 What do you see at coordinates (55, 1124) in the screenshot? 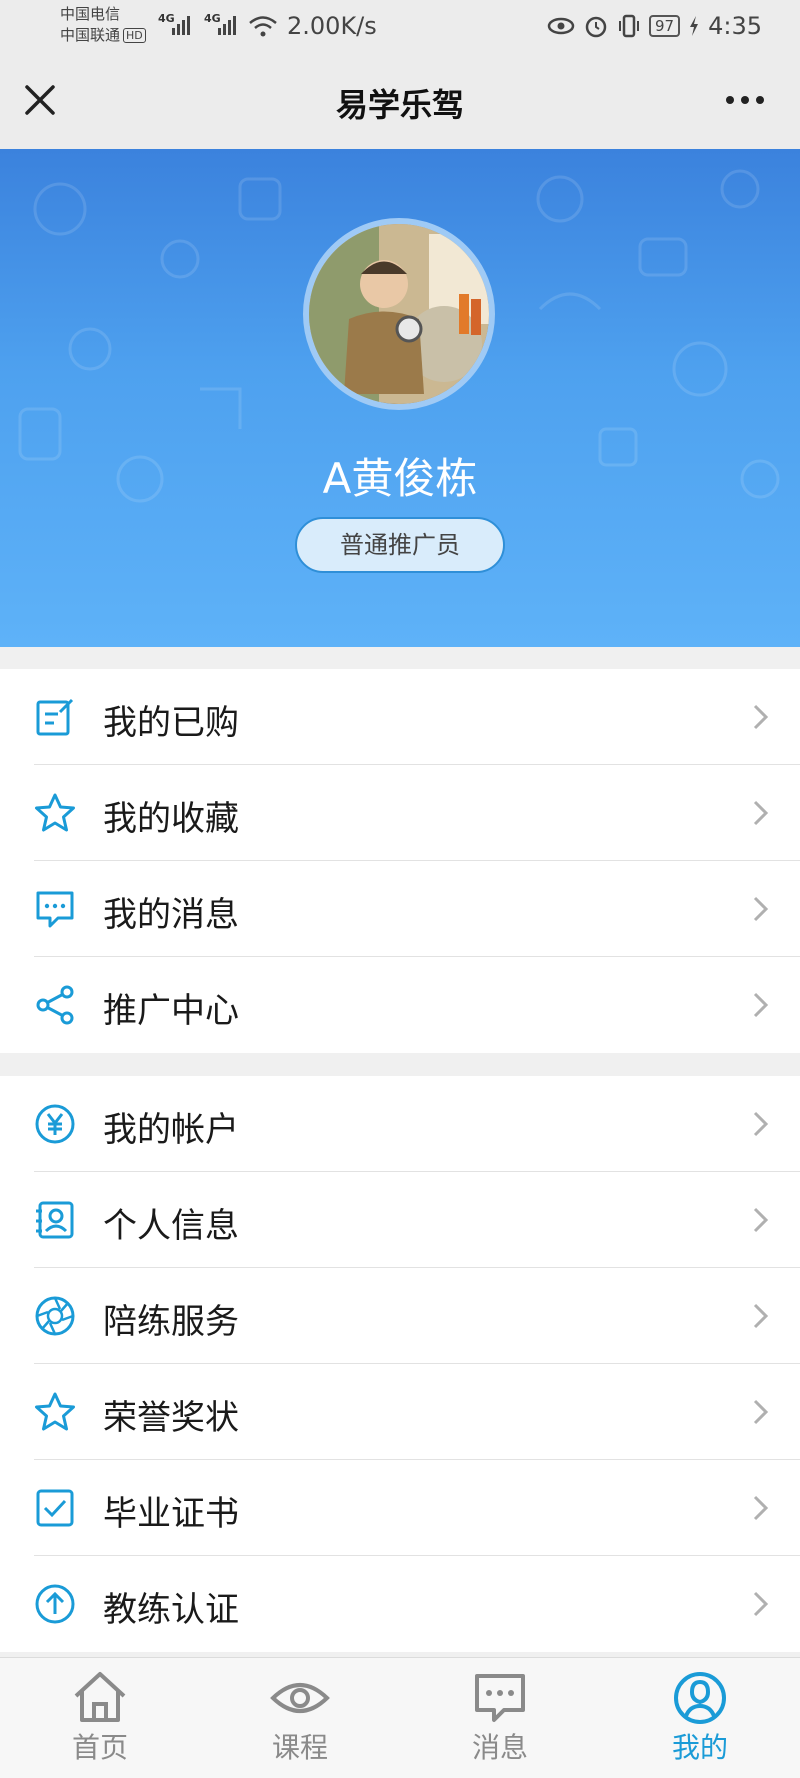
I see `yen-icon` at bounding box center [55, 1124].